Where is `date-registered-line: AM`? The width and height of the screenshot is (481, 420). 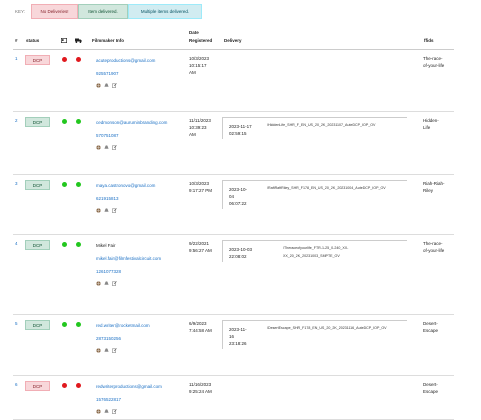 date-registered-line: AM is located at coordinates (192, 72).